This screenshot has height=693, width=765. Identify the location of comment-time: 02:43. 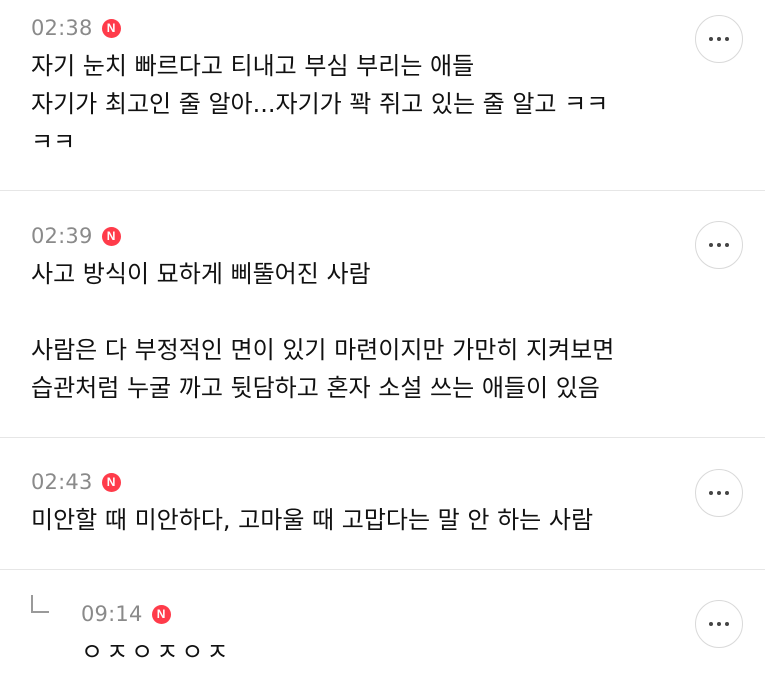
(62, 482).